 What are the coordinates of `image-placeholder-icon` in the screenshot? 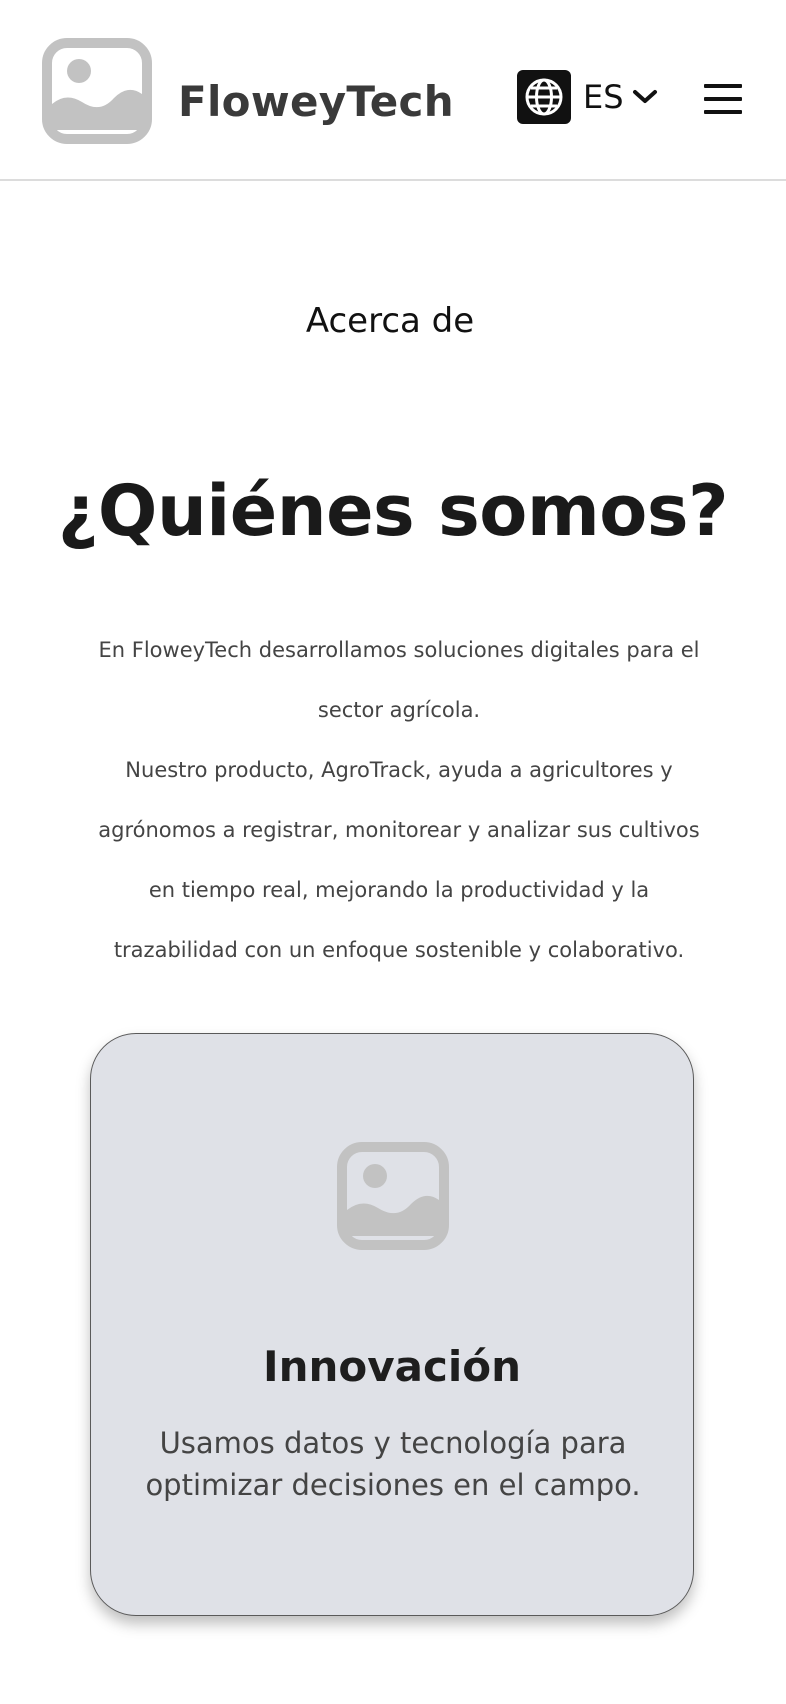 It's located at (393, 1196).